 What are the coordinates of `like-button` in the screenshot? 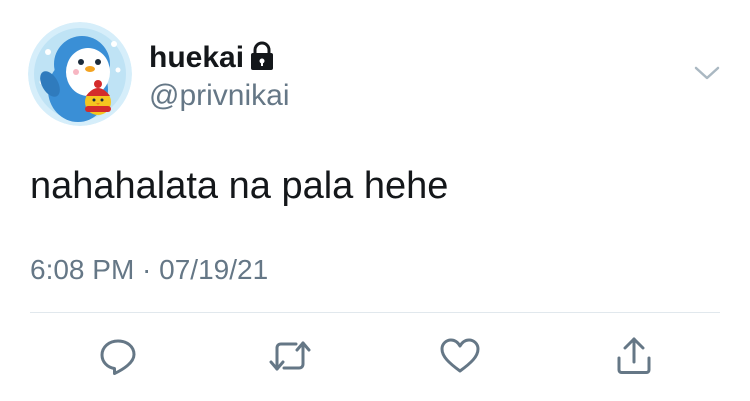 It's located at (460, 356).